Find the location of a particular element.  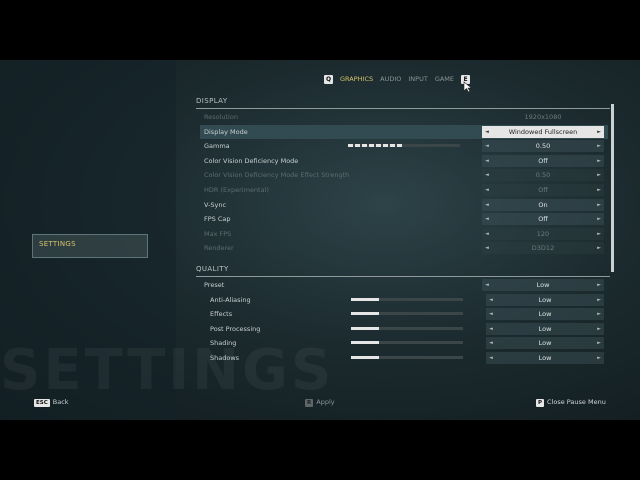

setting-value: 1920x1080 is located at coordinates (543, 117).